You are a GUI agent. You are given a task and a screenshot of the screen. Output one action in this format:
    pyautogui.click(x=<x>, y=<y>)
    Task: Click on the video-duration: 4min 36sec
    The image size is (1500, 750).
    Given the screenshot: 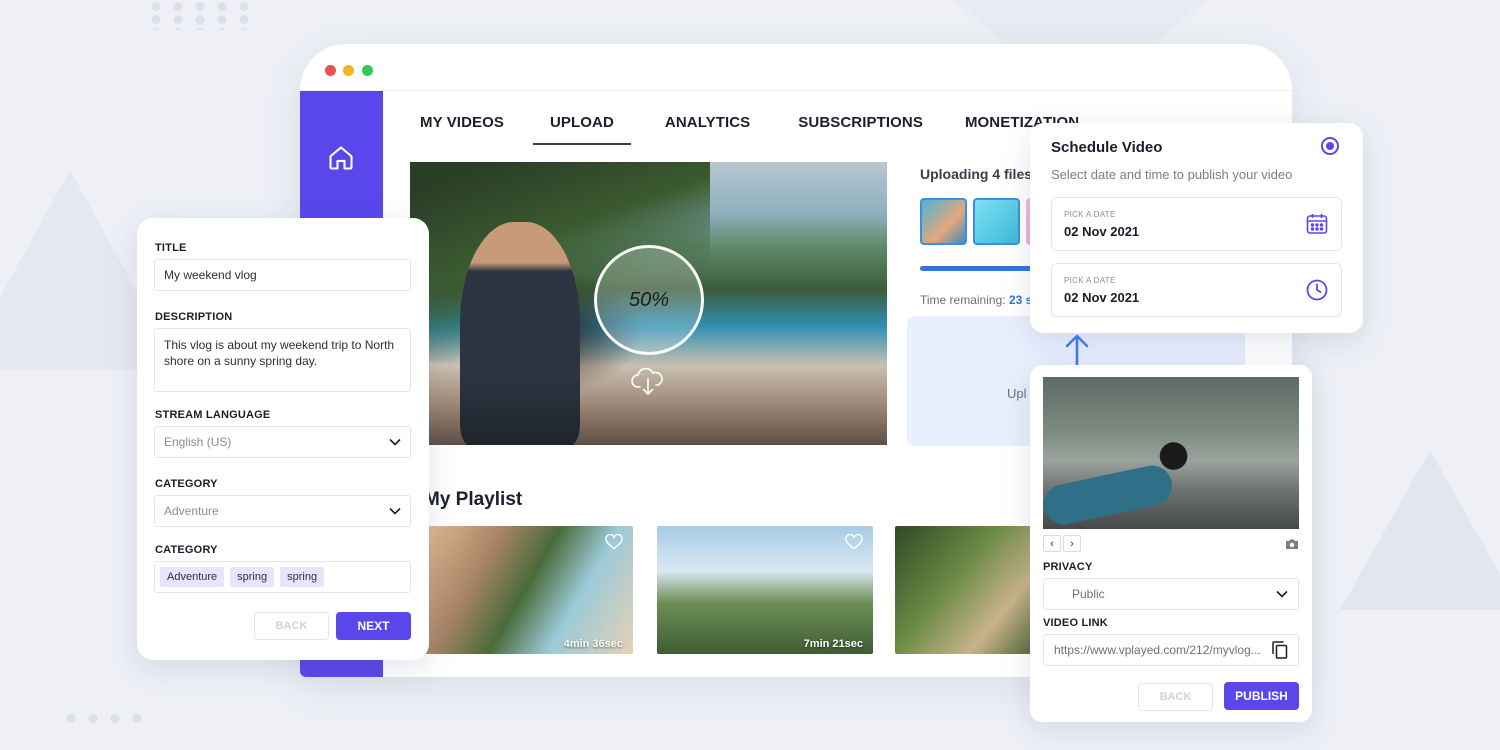 What is the action you would take?
    pyautogui.click(x=593, y=644)
    